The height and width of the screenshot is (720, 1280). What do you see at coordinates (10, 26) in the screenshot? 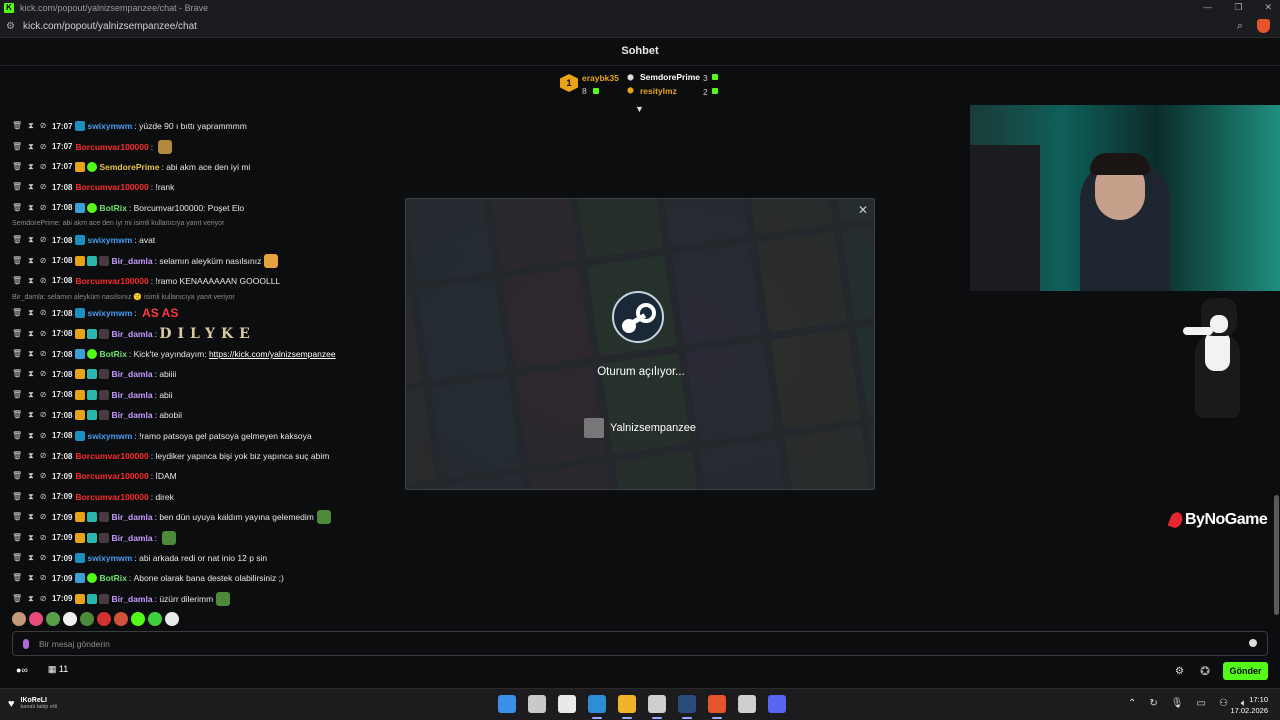
I see `site-settings-icon: ⚙` at bounding box center [10, 26].